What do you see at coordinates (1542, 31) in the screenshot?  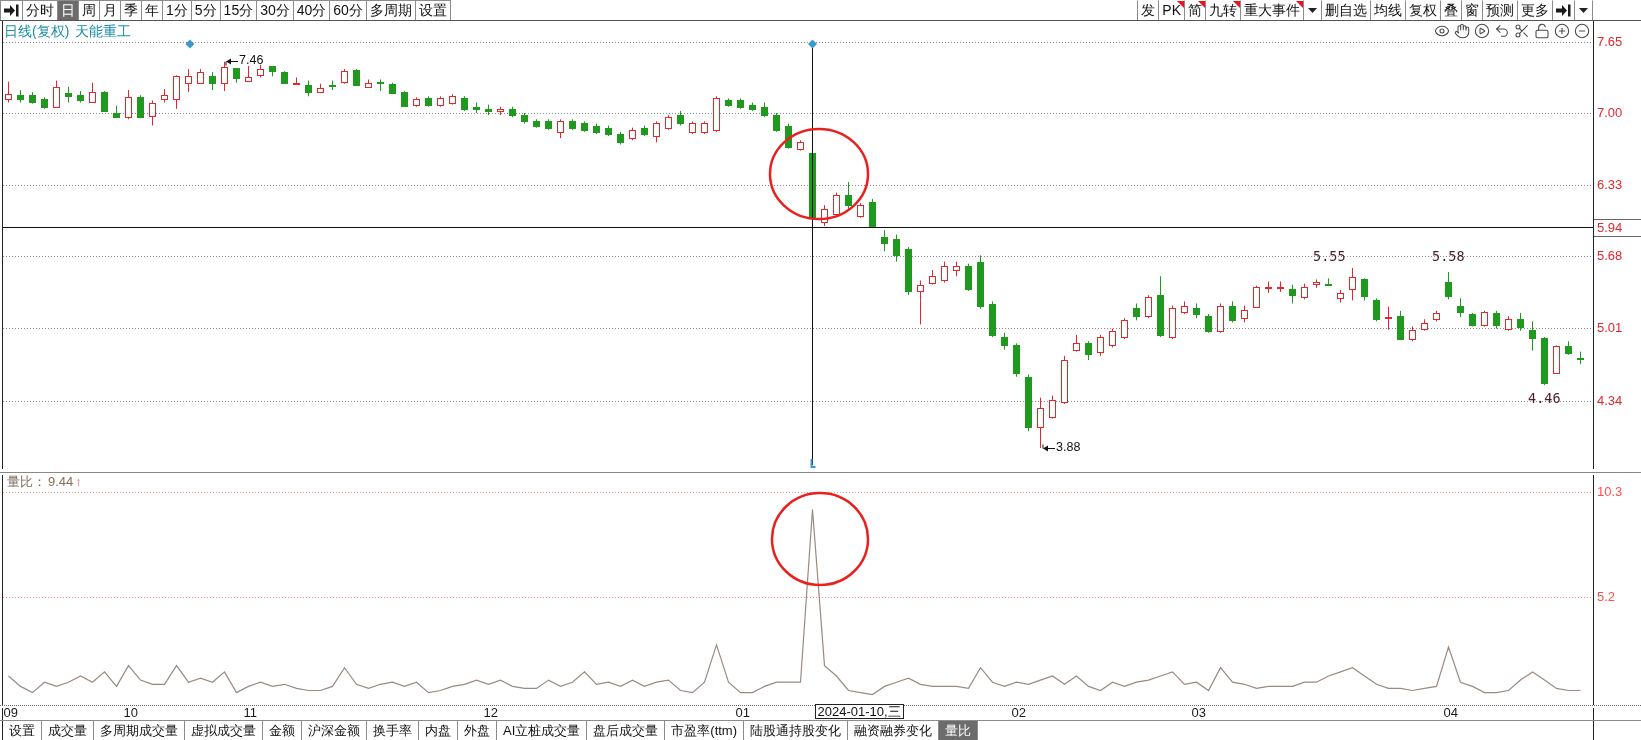 I see `padlock-icon` at bounding box center [1542, 31].